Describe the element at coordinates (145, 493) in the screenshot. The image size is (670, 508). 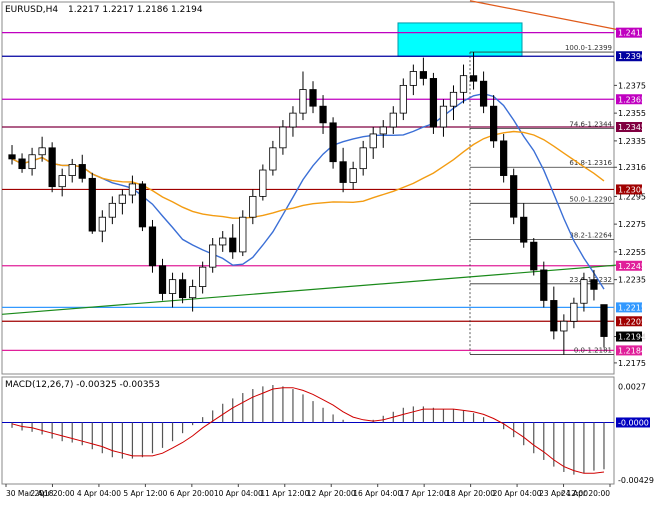
I see `time-tick-label: 5 Apr 12:00` at that location.